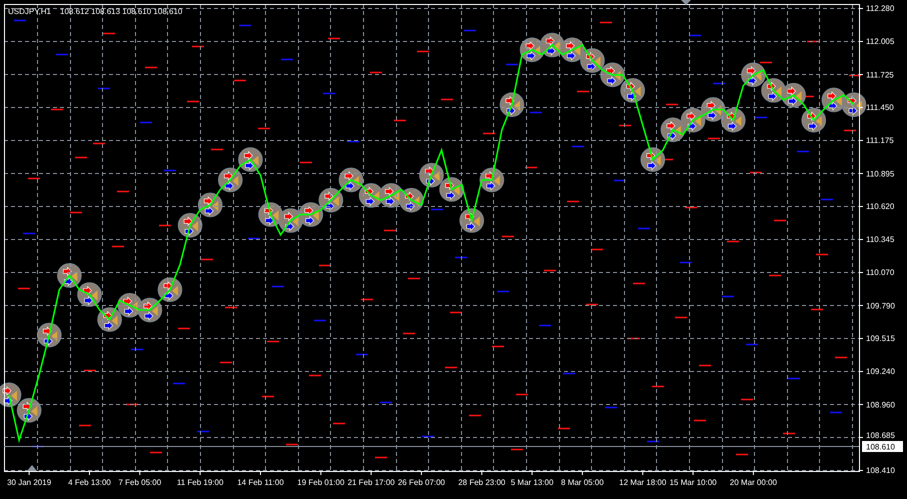 The width and height of the screenshot is (907, 499). Describe the element at coordinates (89, 482) in the screenshot. I see `time-axis-label: 4 Feb 13:00` at that location.